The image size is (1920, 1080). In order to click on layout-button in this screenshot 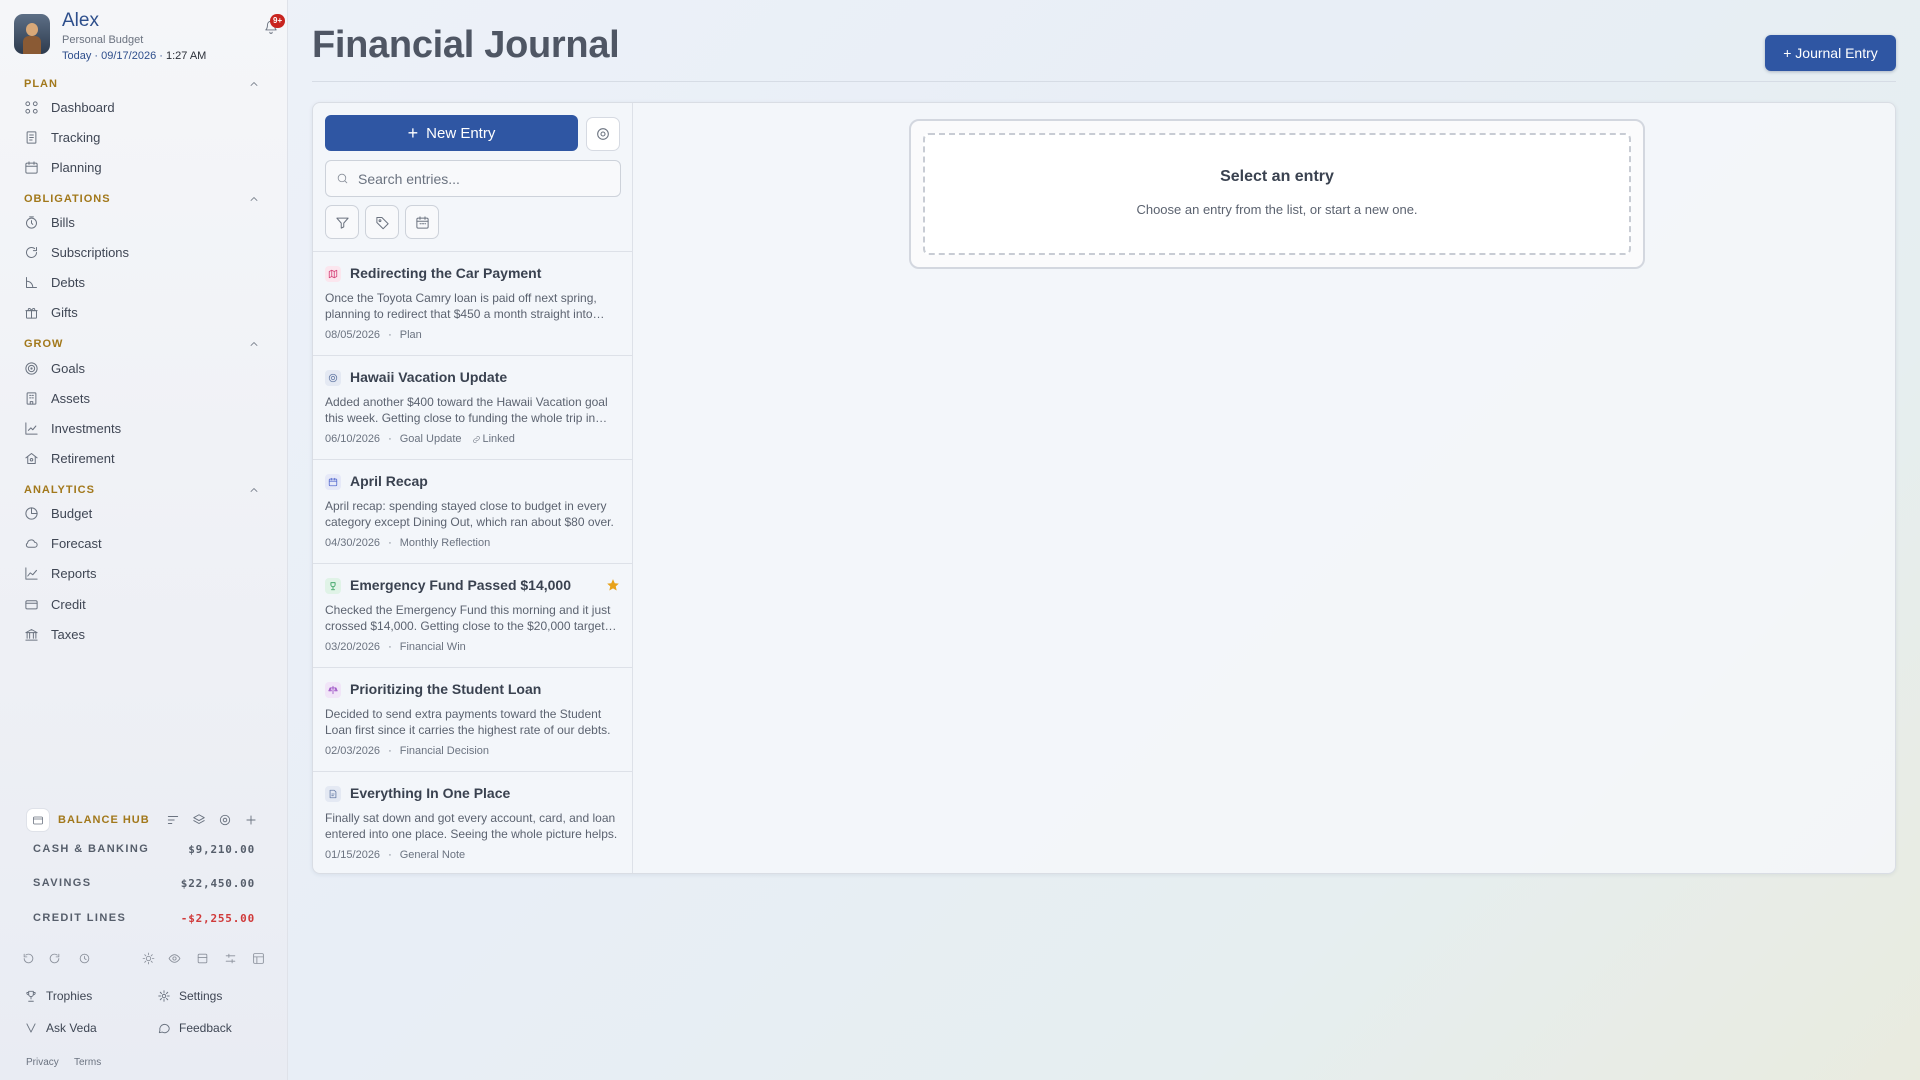, I will do `click(259, 959)`.